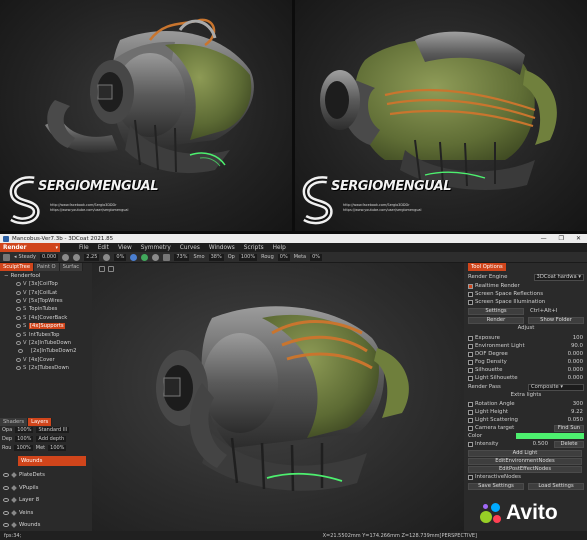 Image resolution: width=587 pixels, height=540 pixels. Describe the element at coordinates (561, 238) in the screenshot. I see `maximize-button: ❐` at that location.